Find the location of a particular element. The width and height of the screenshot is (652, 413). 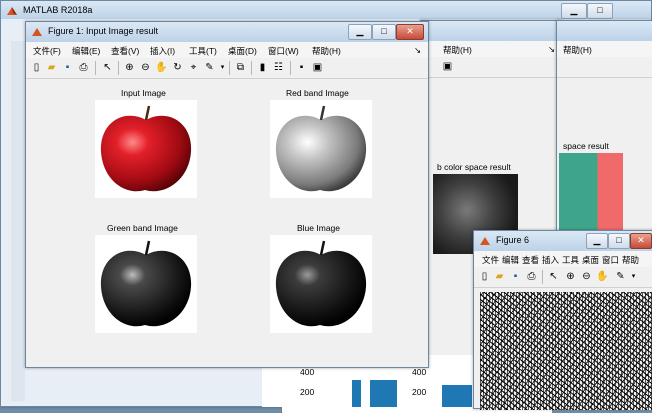

figure-4-axes-title: b color space result is located at coordinates (474, 167).